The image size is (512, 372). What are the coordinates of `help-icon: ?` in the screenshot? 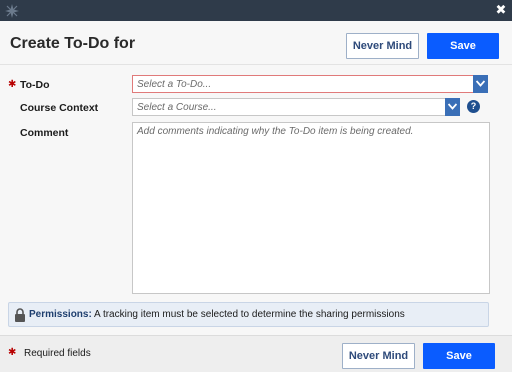 It's located at (473, 106).